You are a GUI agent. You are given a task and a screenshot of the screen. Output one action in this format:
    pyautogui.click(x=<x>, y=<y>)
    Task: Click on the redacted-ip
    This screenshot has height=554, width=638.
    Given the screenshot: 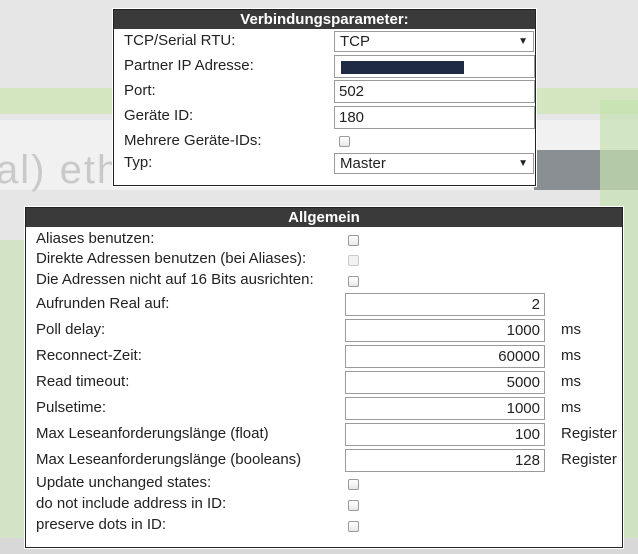 What is the action you would take?
    pyautogui.click(x=402, y=67)
    